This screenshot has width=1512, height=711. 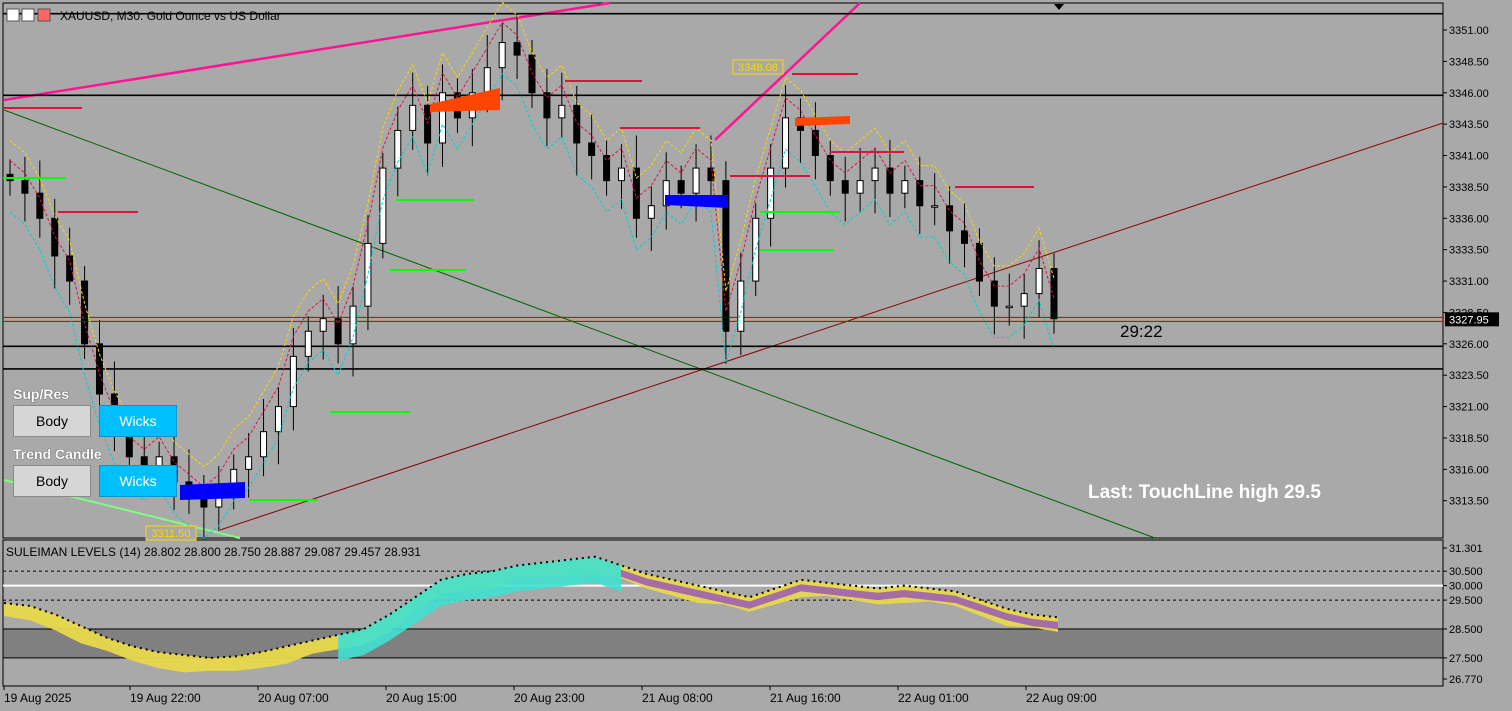 What do you see at coordinates (138, 481) in the screenshot?
I see `trend-candle-wicks-button: Wicks` at bounding box center [138, 481].